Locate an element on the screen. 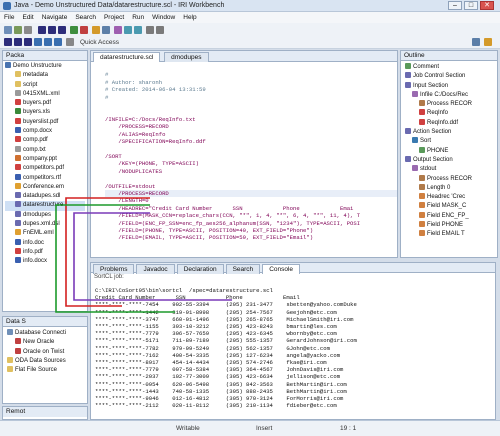 This screenshot has height=436, width=500. status-position: 19 : 1 is located at coordinates (348, 428).